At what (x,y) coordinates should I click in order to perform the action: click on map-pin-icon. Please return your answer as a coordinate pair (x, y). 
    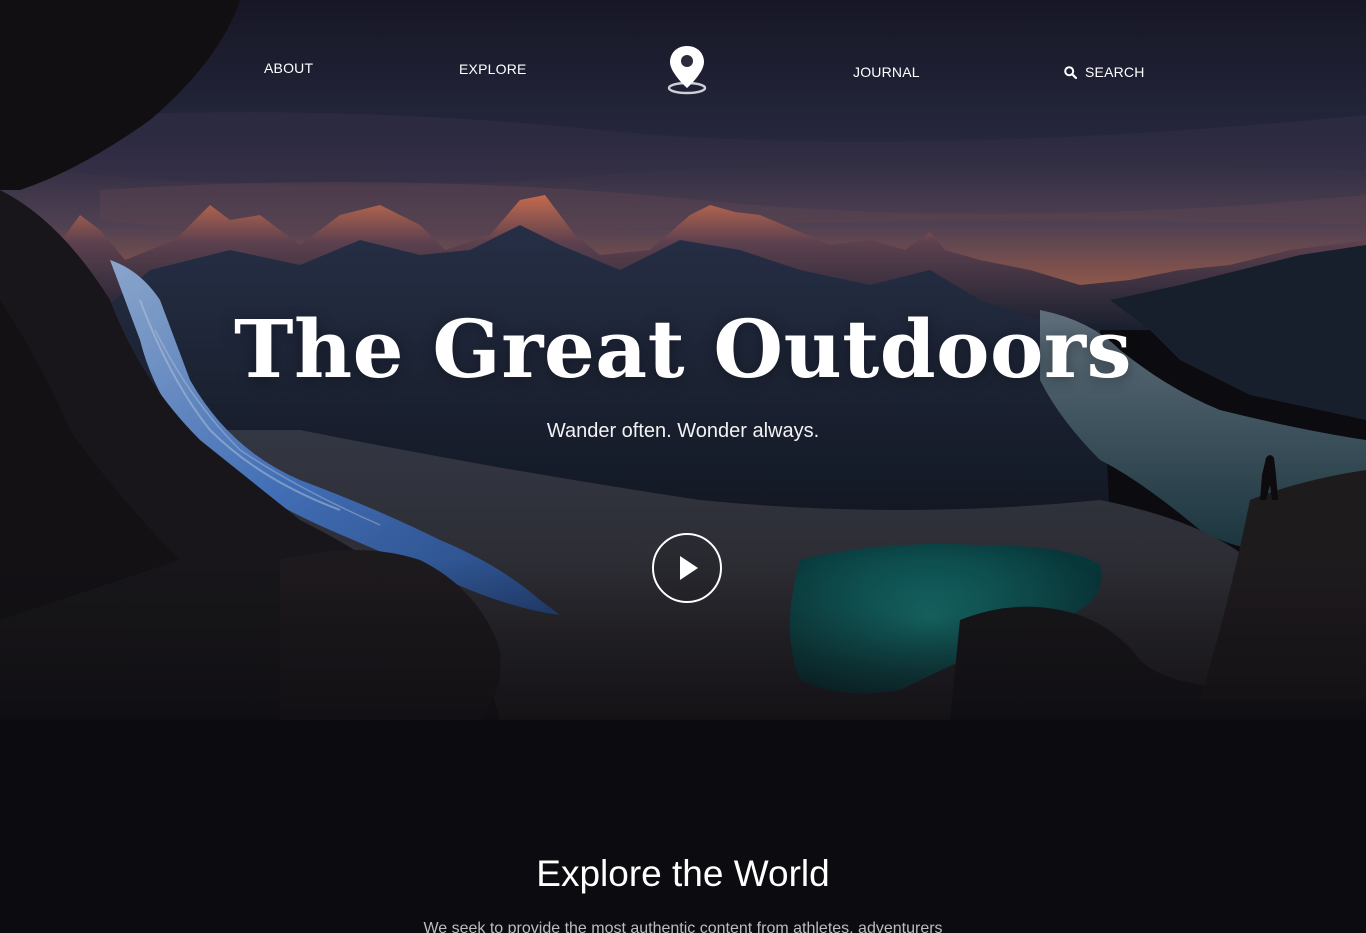
    Looking at the image, I should click on (687, 70).